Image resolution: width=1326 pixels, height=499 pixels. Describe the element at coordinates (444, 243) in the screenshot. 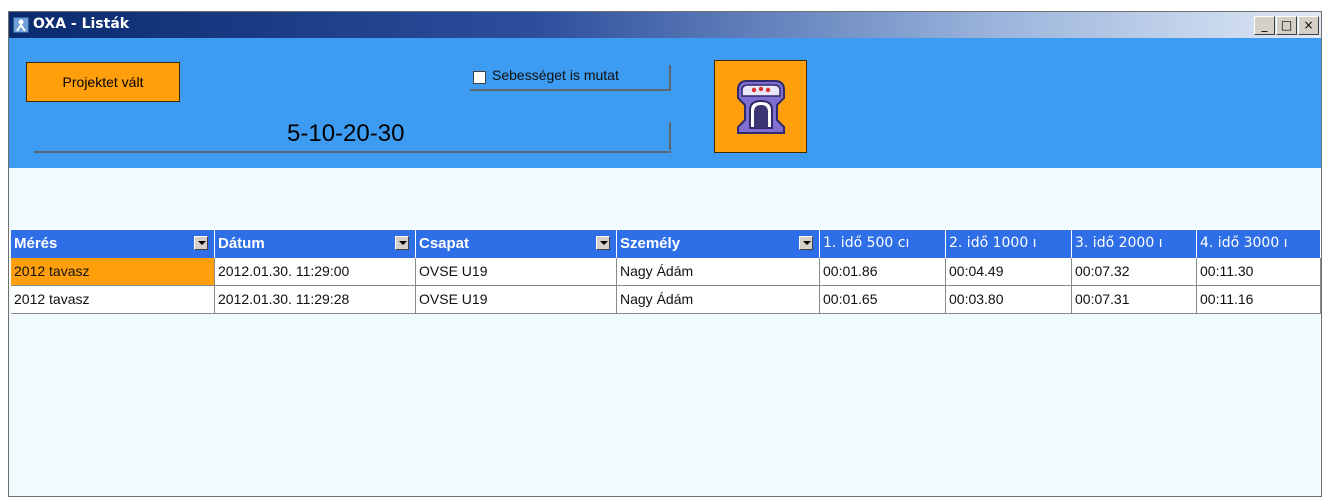

I see `column-header-label: Csapat` at that location.